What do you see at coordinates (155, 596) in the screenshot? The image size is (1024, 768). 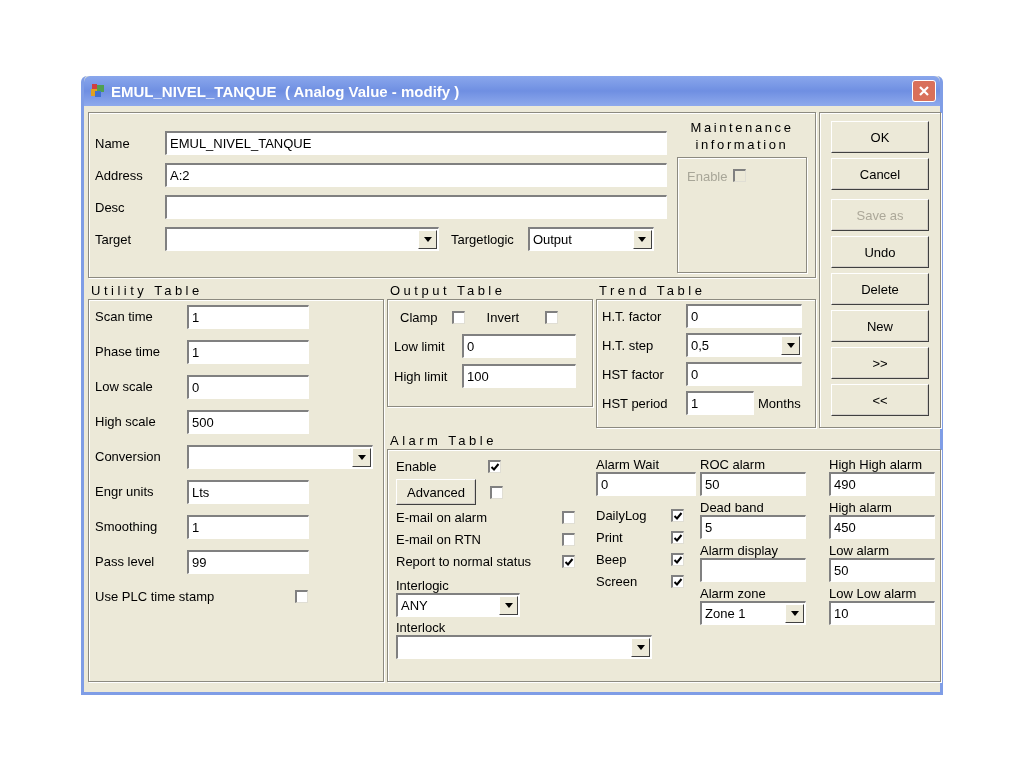 I see `field-label: Use PLC time stamp` at bounding box center [155, 596].